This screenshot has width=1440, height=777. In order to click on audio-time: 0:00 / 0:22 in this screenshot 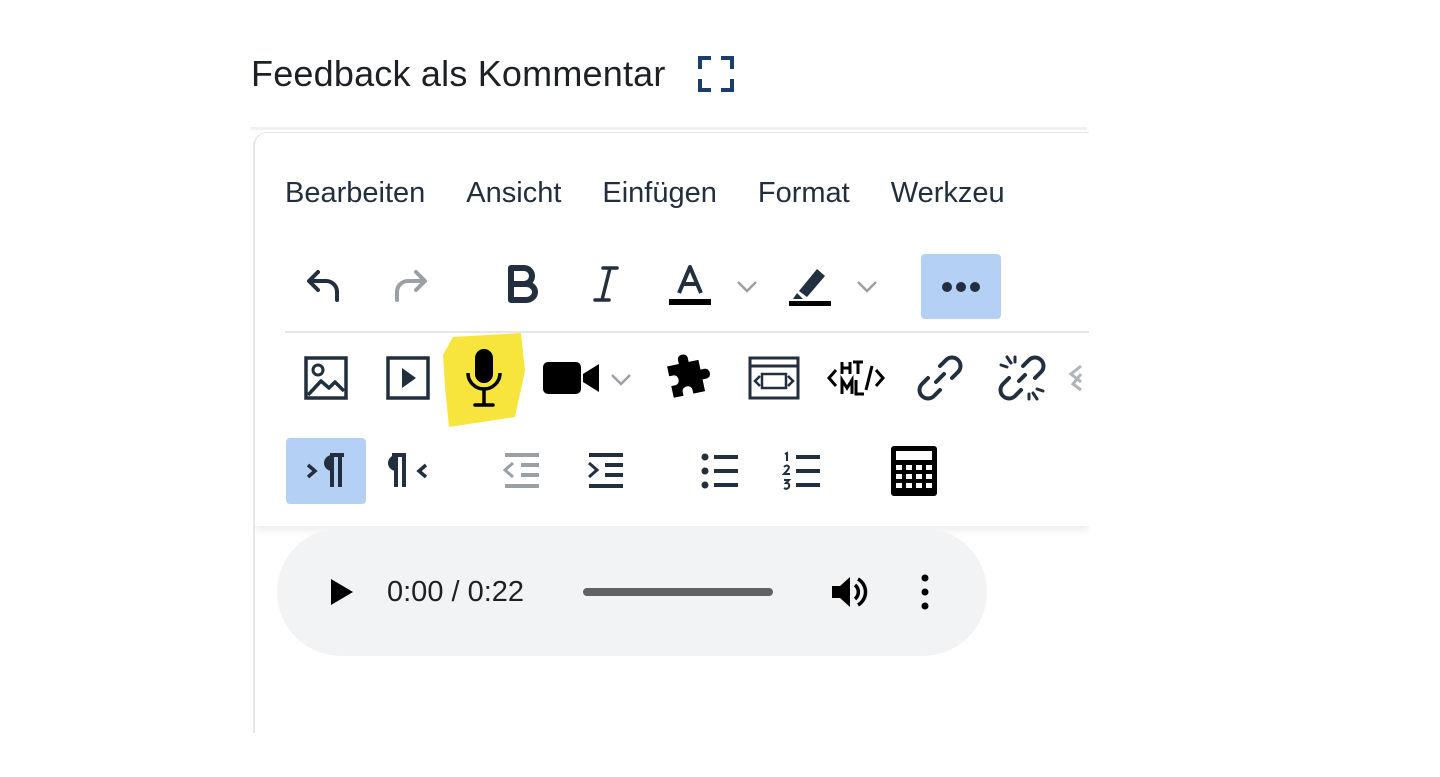, I will do `click(456, 592)`.